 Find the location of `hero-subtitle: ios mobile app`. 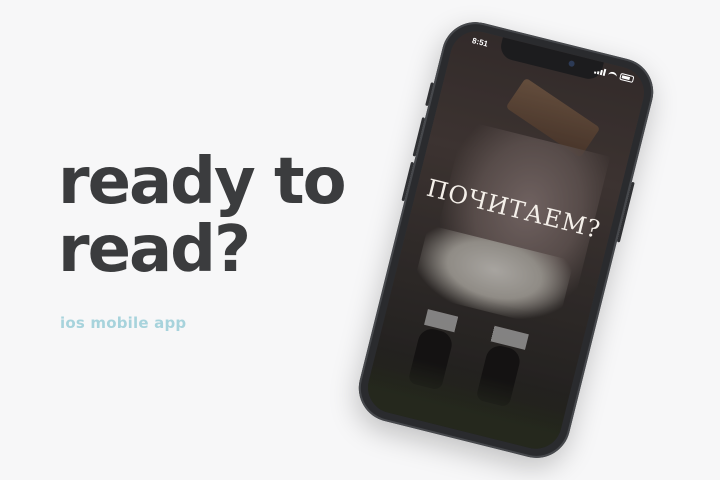

hero-subtitle: ios mobile app is located at coordinates (123, 323).